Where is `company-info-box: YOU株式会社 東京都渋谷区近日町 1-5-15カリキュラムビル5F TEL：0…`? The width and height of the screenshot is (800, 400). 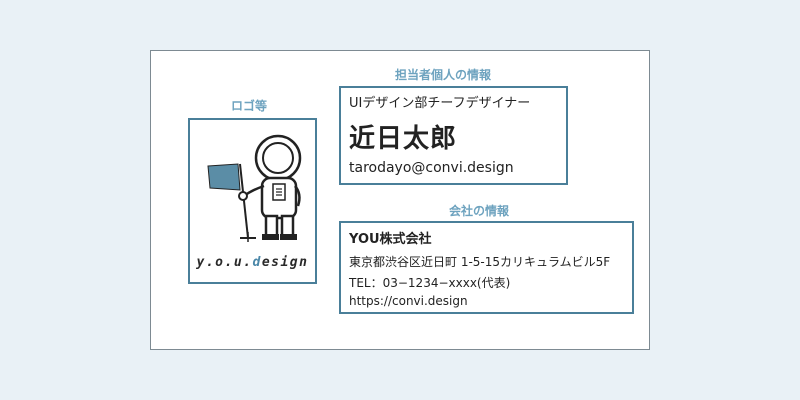 company-info-box: YOU株式会社 東京都渋谷区近日町 1-5-15カリキュラムビル5F TEL：0… is located at coordinates (486, 267).